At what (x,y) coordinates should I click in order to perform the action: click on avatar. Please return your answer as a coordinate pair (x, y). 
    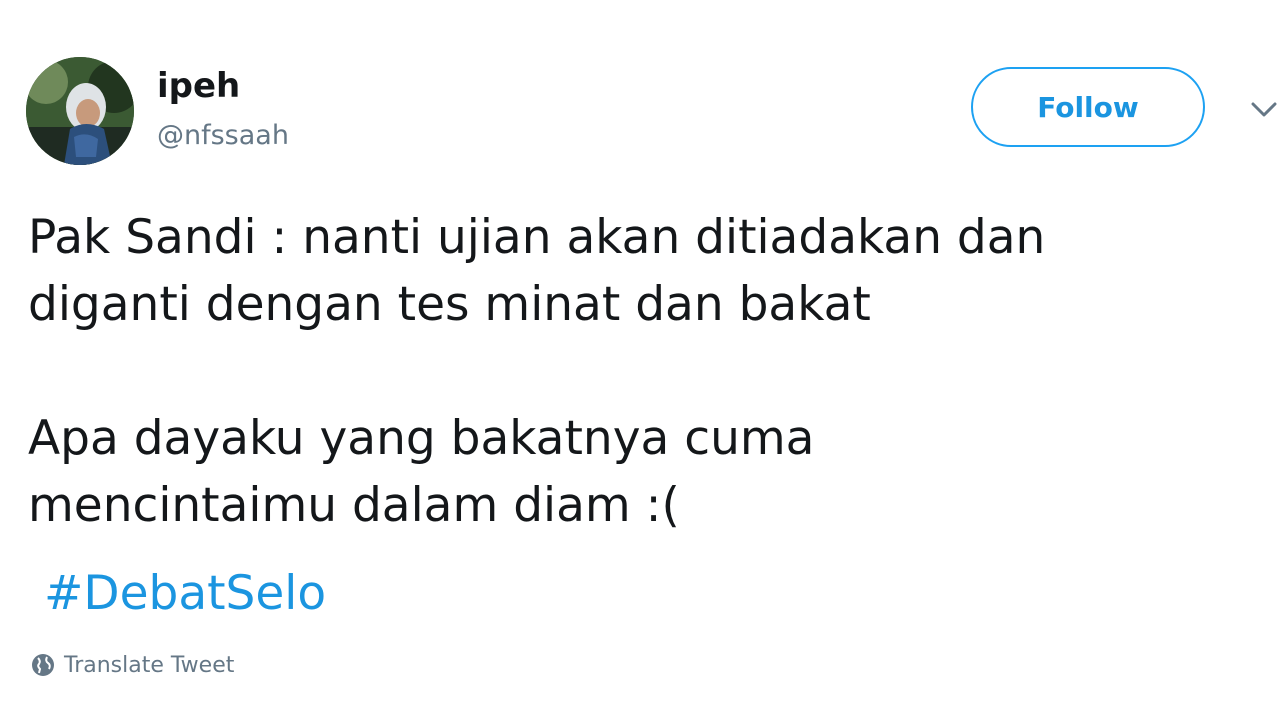
    Looking at the image, I should click on (80, 111).